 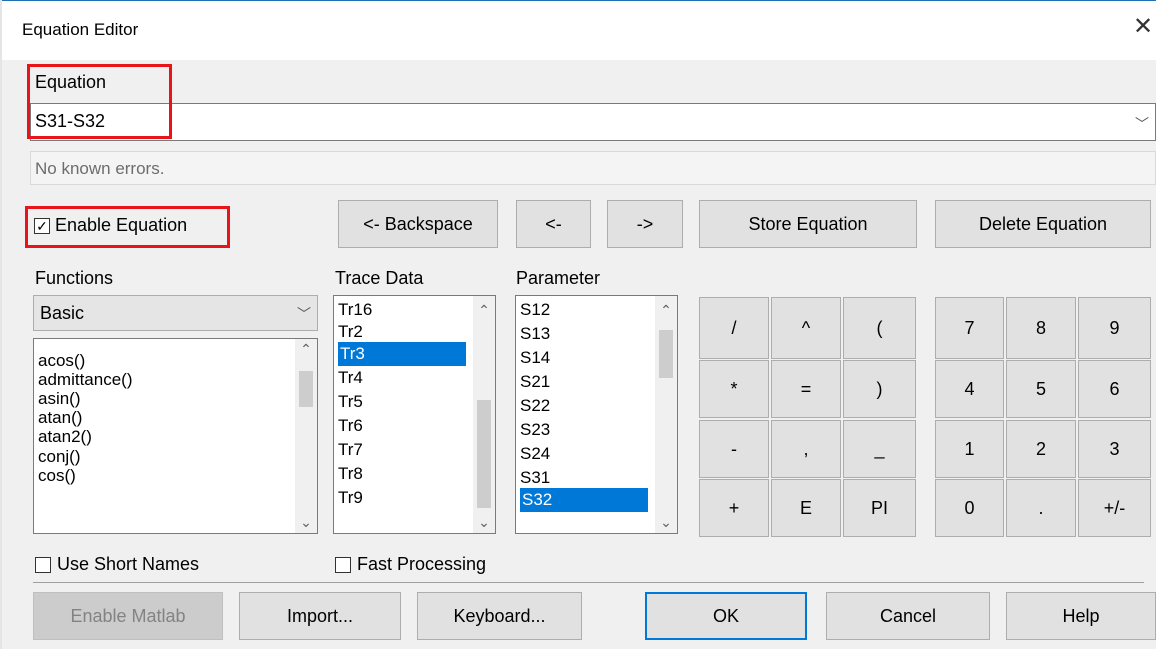 What do you see at coordinates (1043, 224) in the screenshot?
I see `delete-equation-button: Delete Equation` at bounding box center [1043, 224].